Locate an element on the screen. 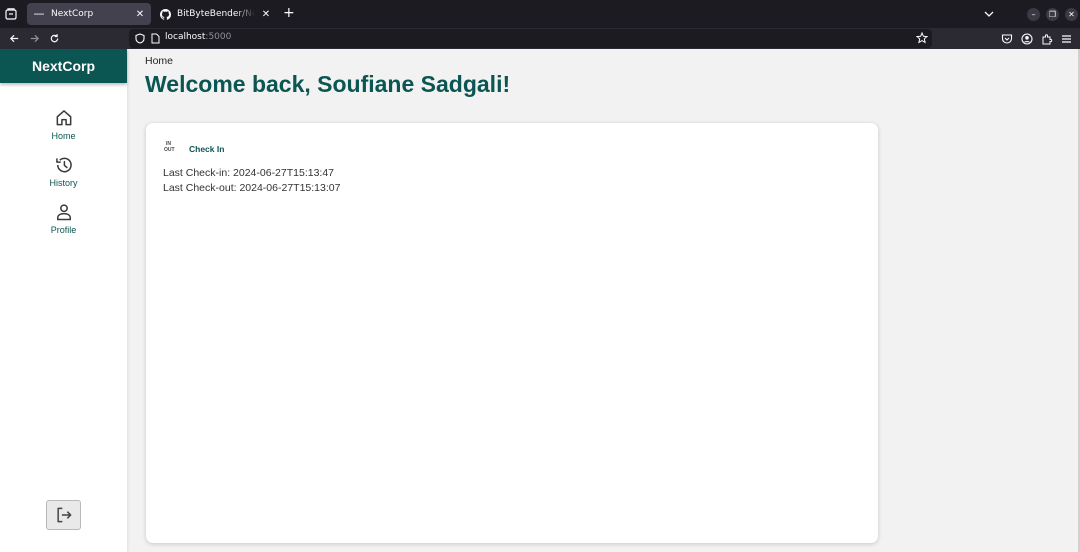 The image size is (1080, 552). user-icon is located at coordinates (63, 212).